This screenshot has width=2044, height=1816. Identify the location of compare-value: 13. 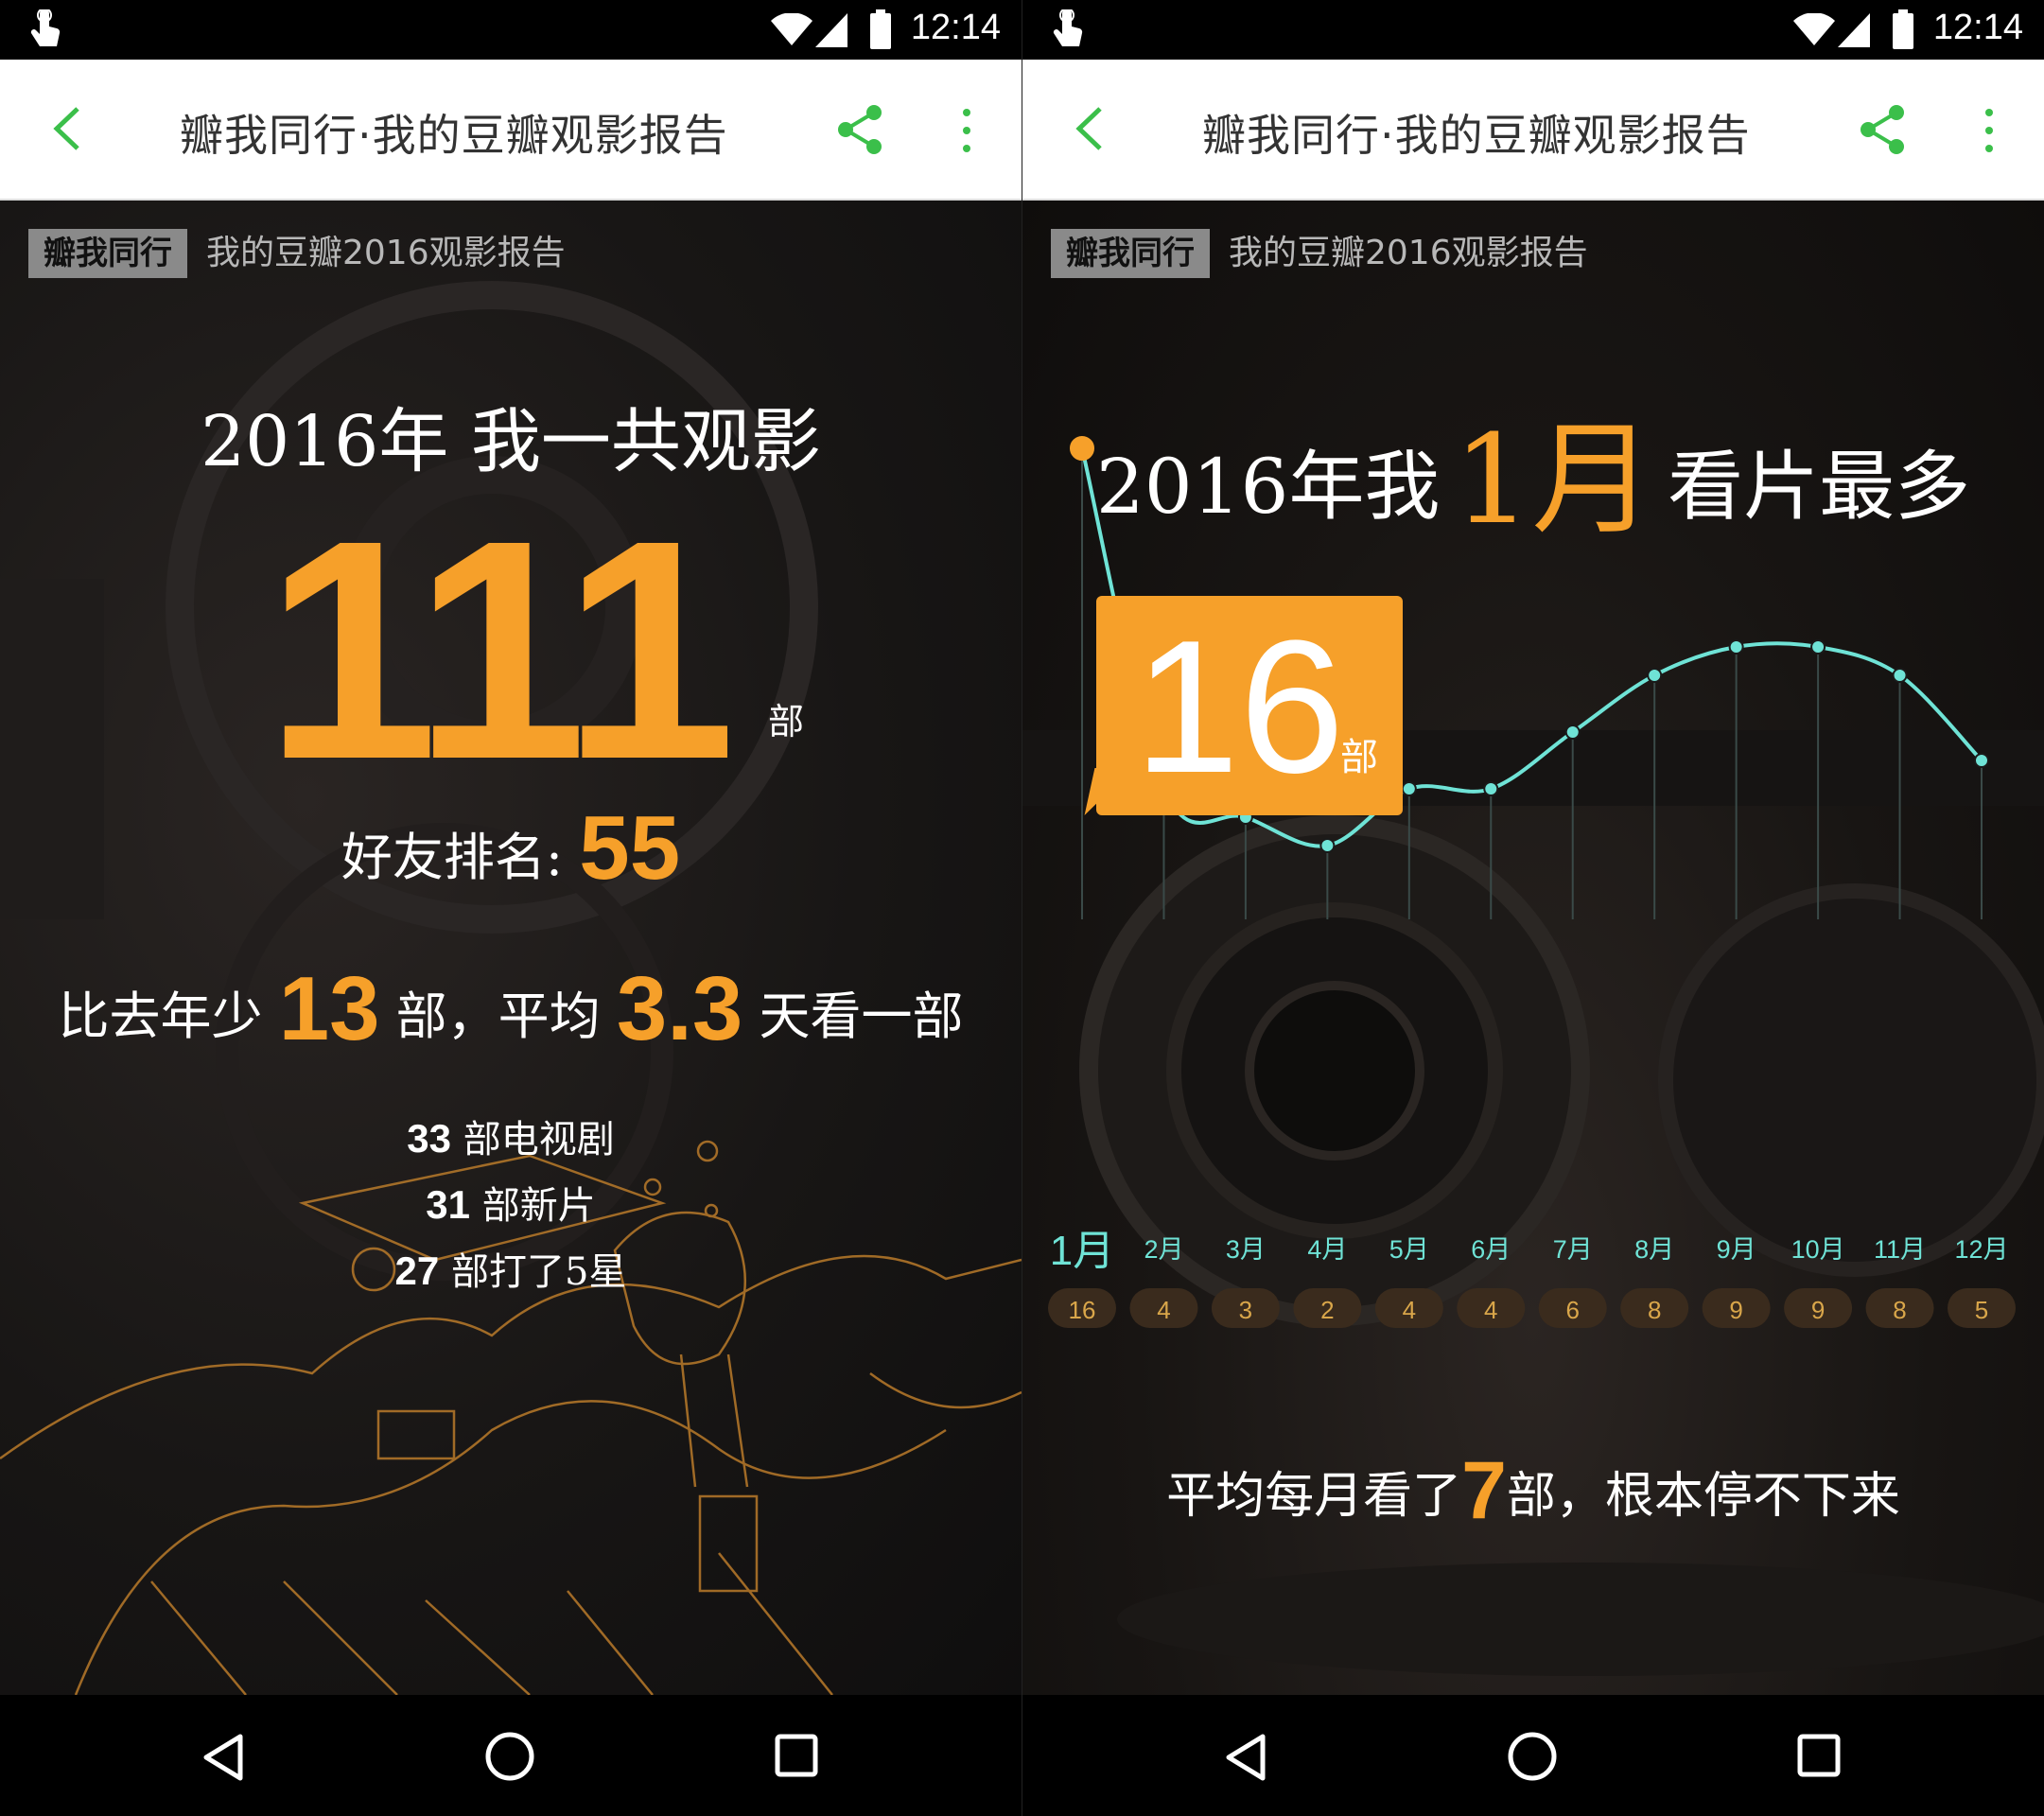
(329, 1008).